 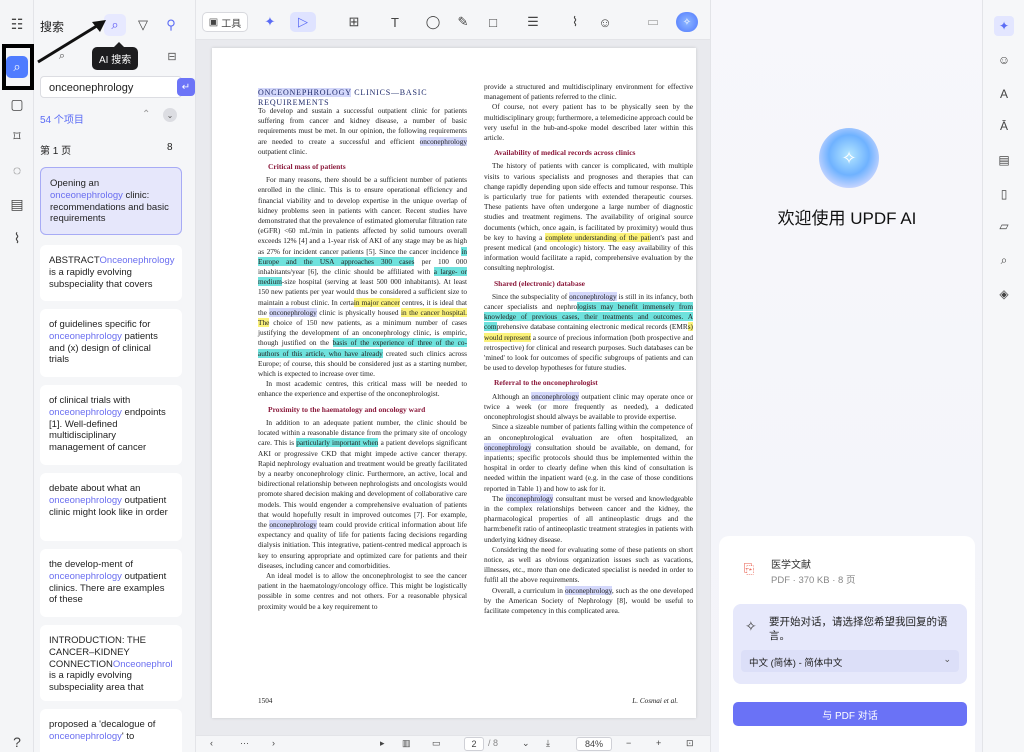 I want to click on more-icon: ···, so click(x=244, y=743).